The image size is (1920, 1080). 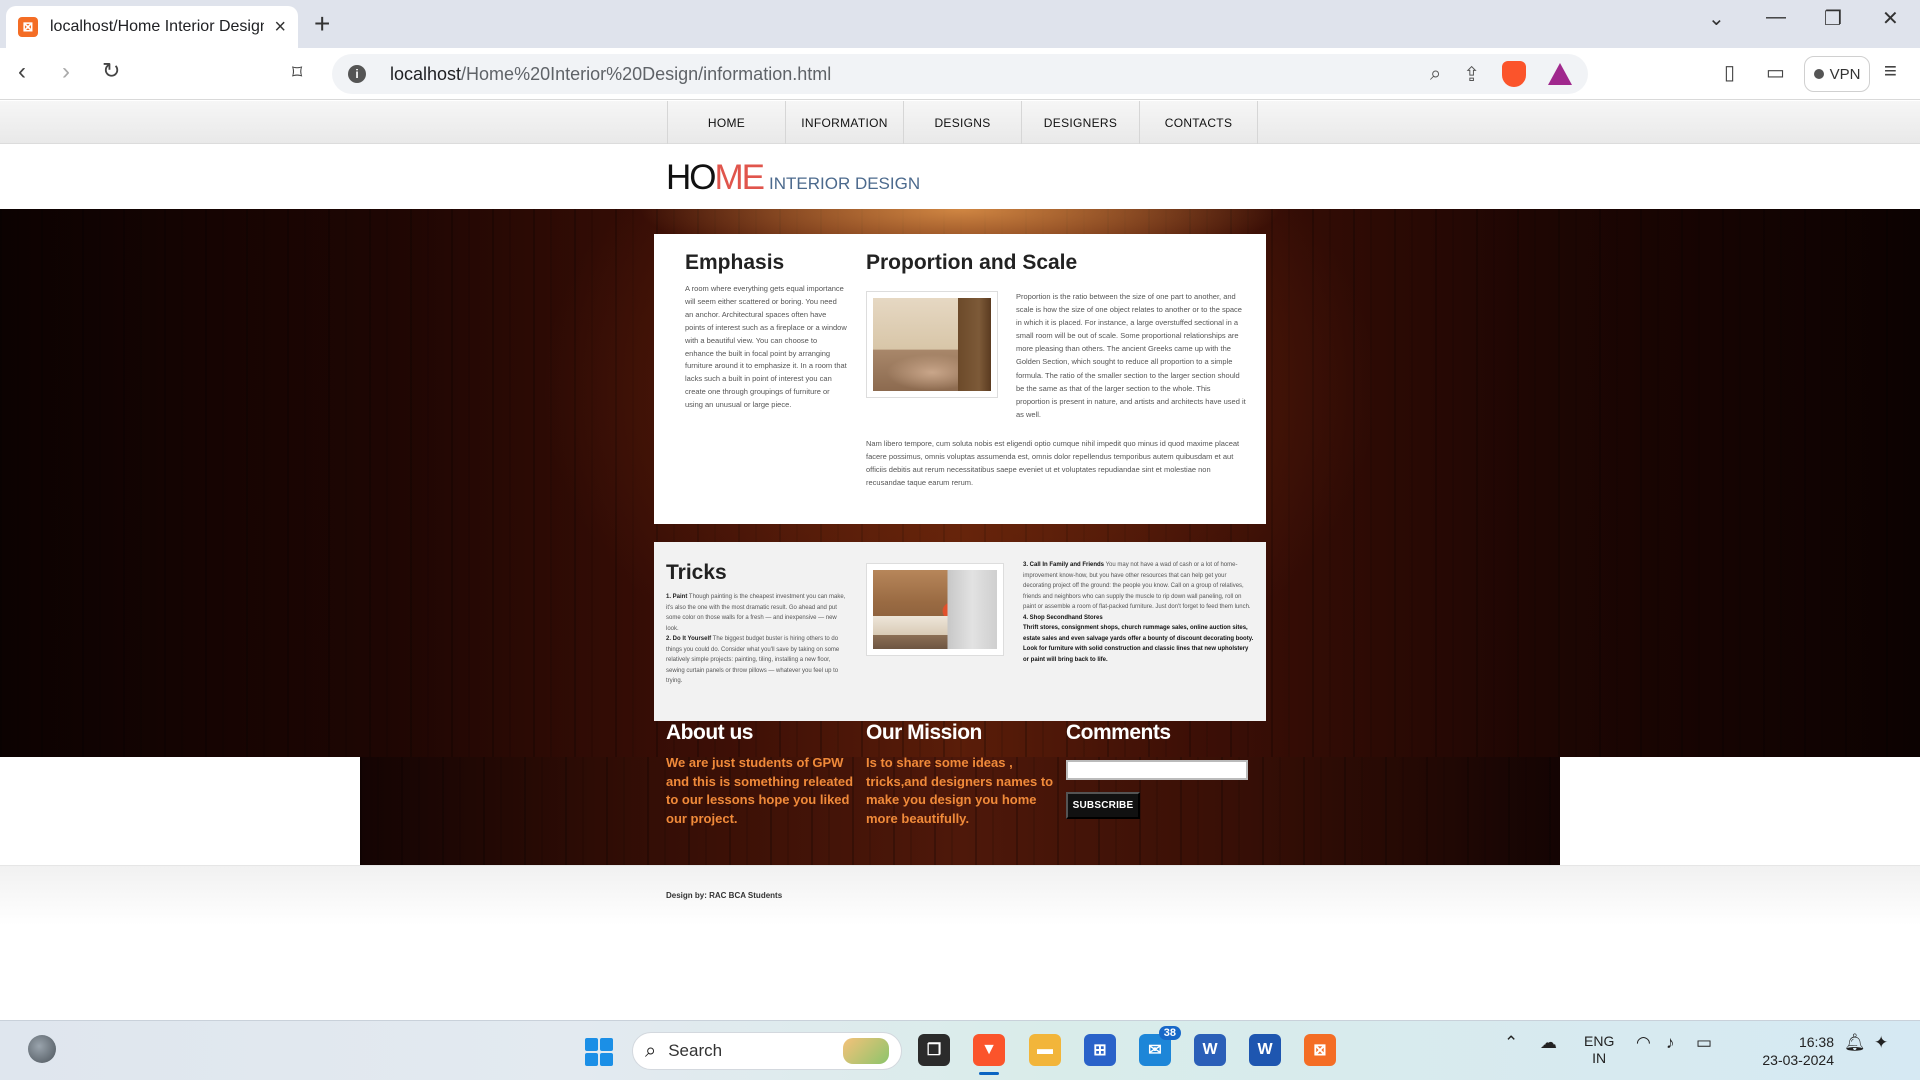 What do you see at coordinates (42, 1049) in the screenshot?
I see `weather-widget-icon` at bounding box center [42, 1049].